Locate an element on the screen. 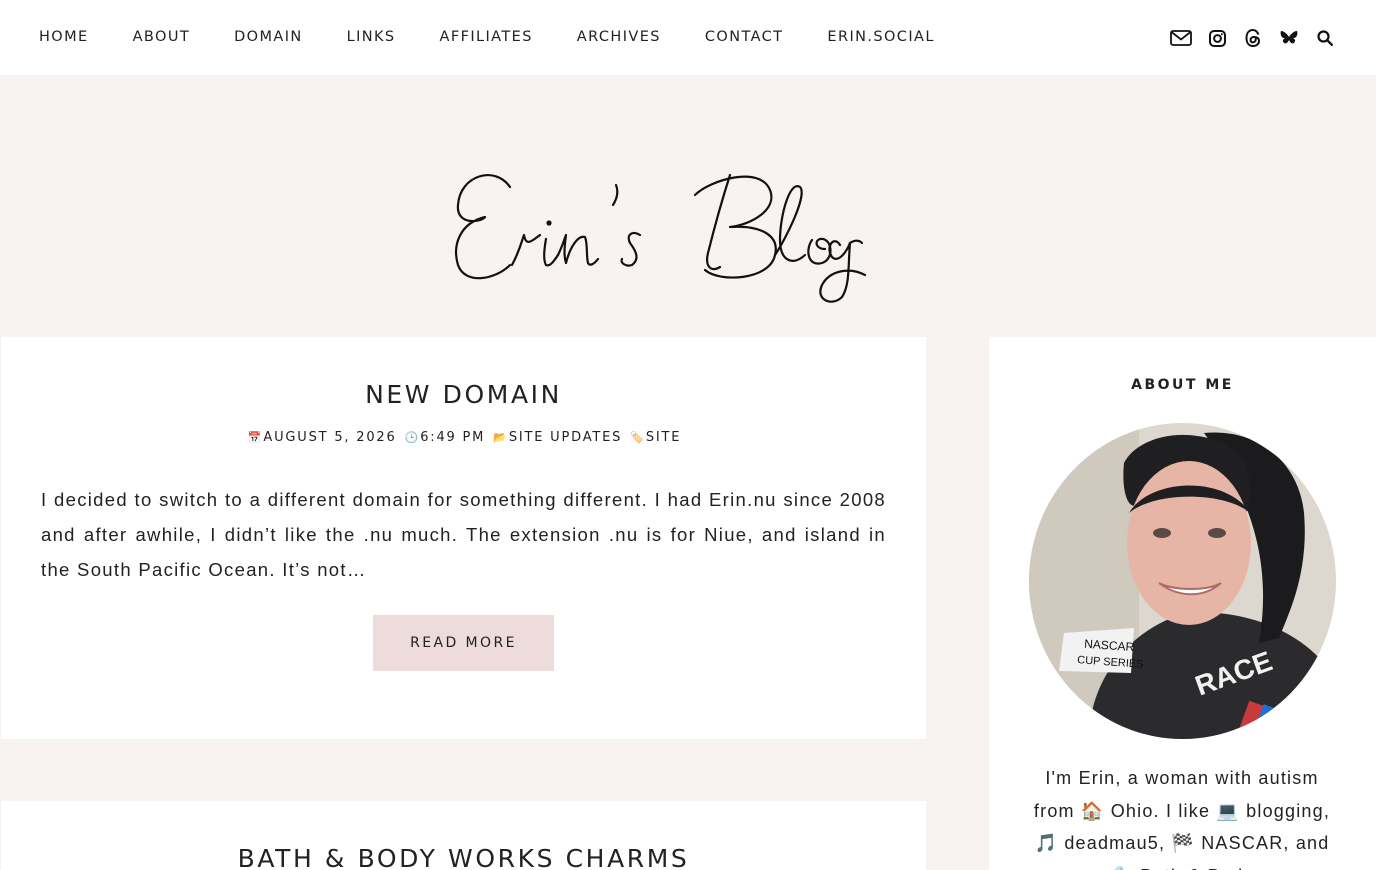  nav-links: LINKS is located at coordinates (371, 37).